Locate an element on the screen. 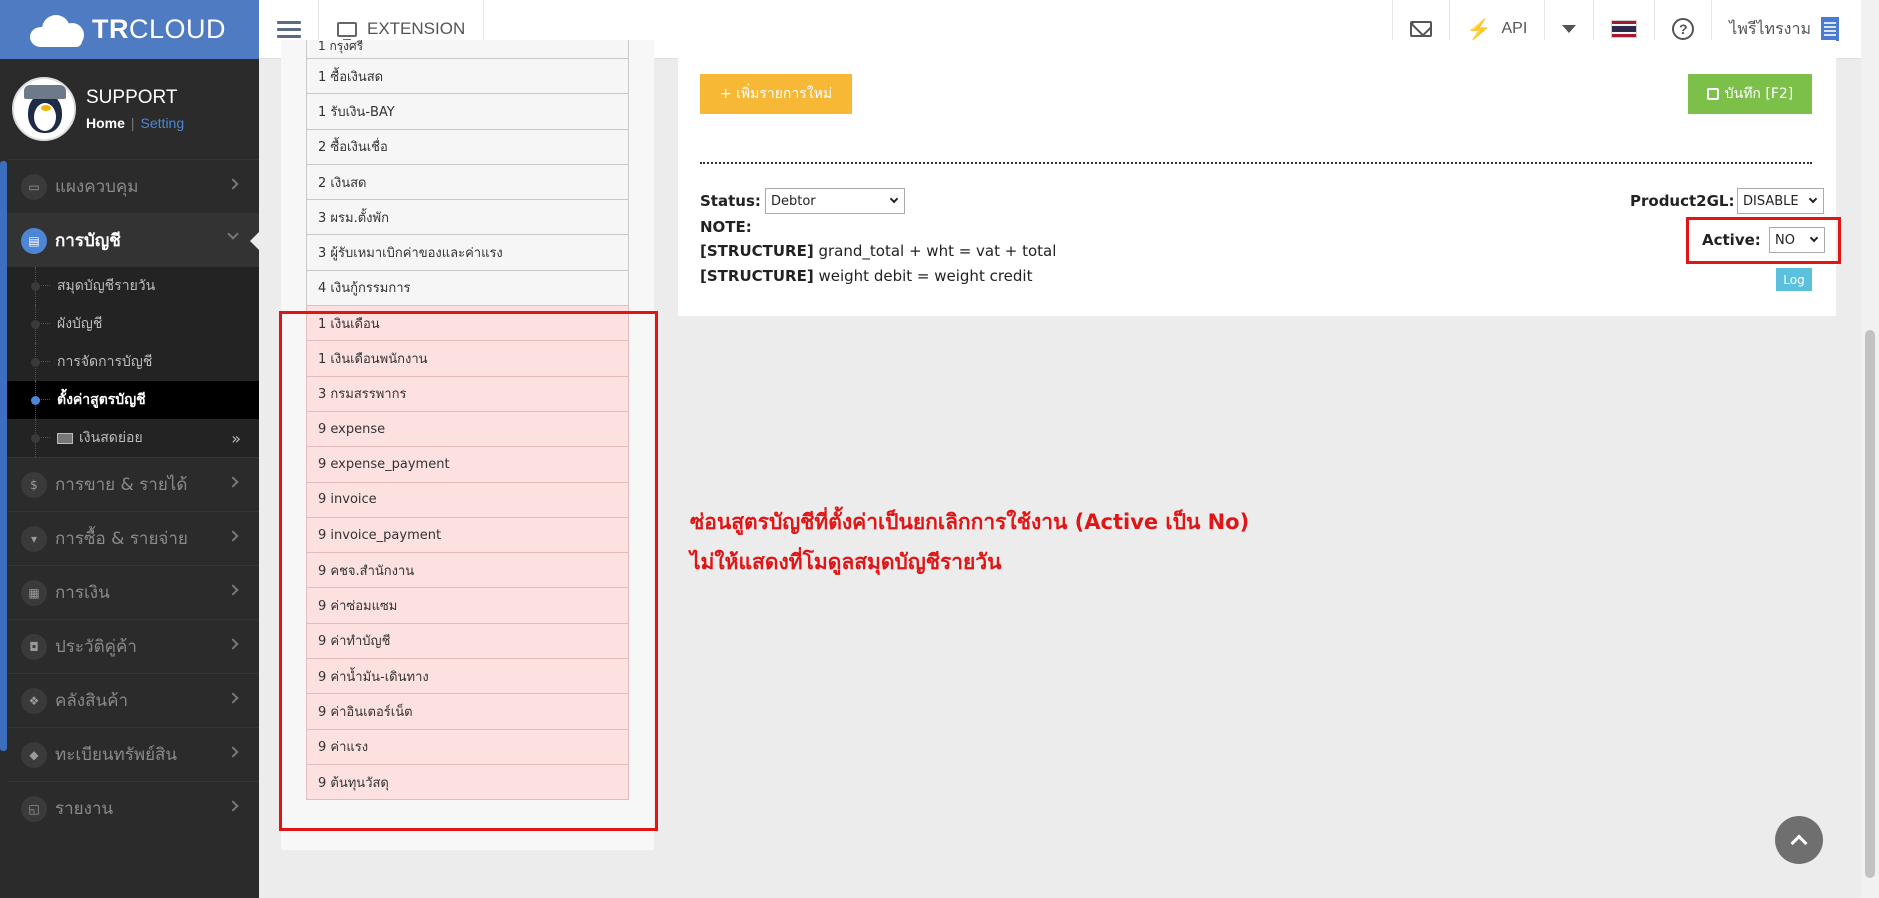 This screenshot has height=898, width=1879. product2gl-select: DISABLE is located at coordinates (1780, 201).